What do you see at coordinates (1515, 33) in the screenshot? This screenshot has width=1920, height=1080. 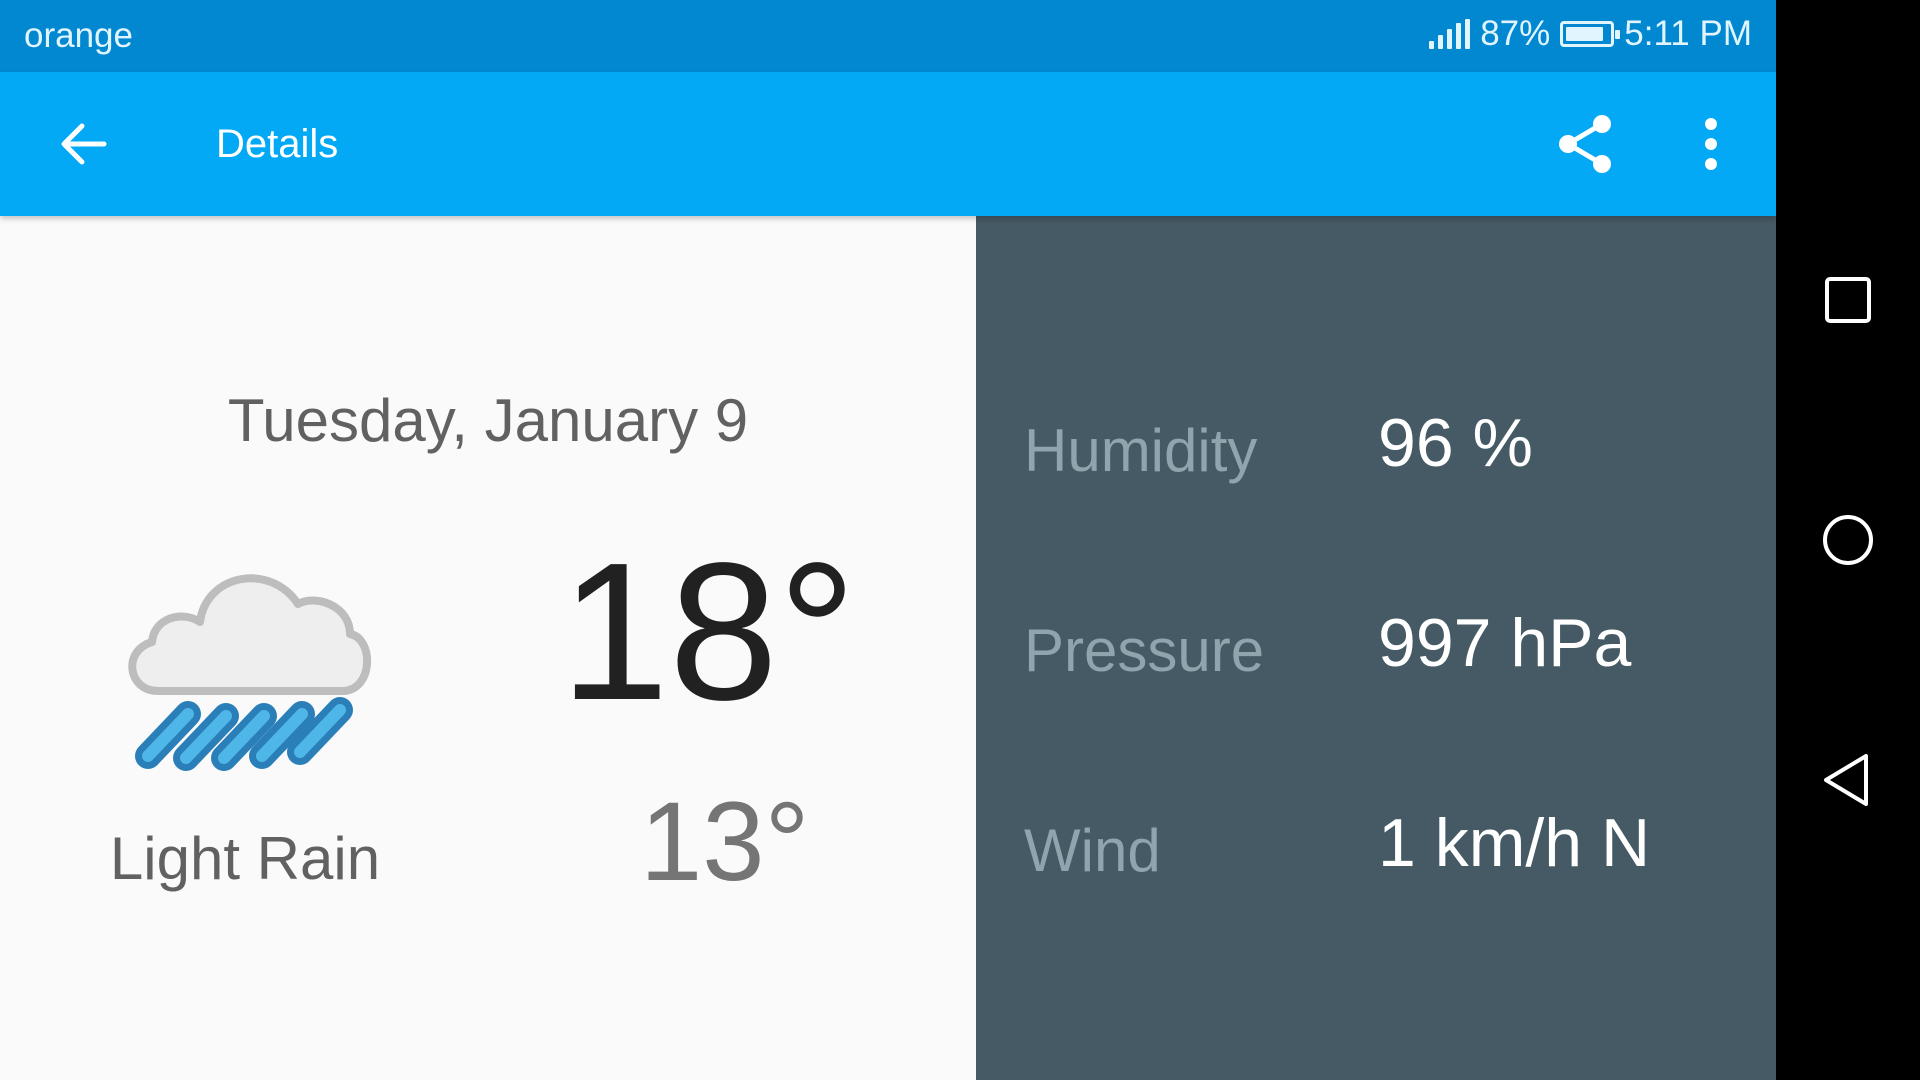 I see `battery-percent: 87%` at bounding box center [1515, 33].